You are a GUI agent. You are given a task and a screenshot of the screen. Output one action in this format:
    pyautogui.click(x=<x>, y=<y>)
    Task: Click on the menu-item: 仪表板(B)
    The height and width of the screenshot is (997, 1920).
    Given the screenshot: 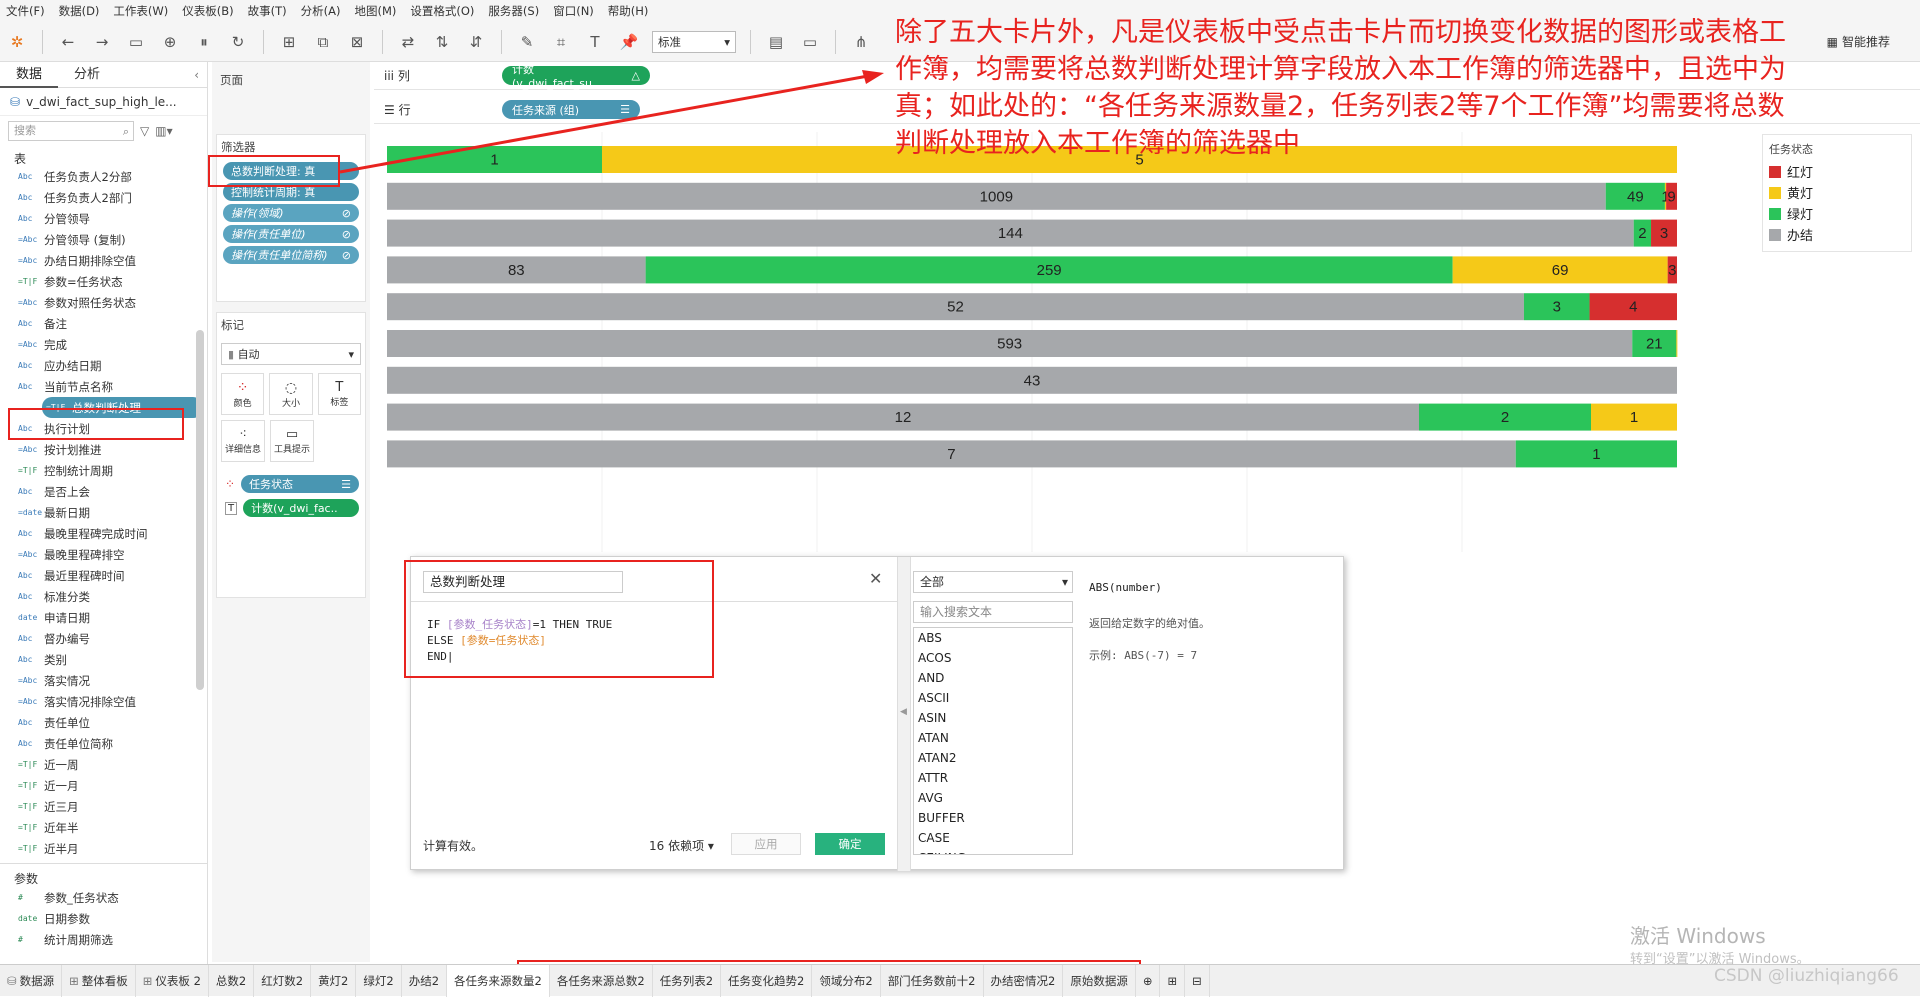 What is the action you would take?
    pyautogui.click(x=207, y=11)
    